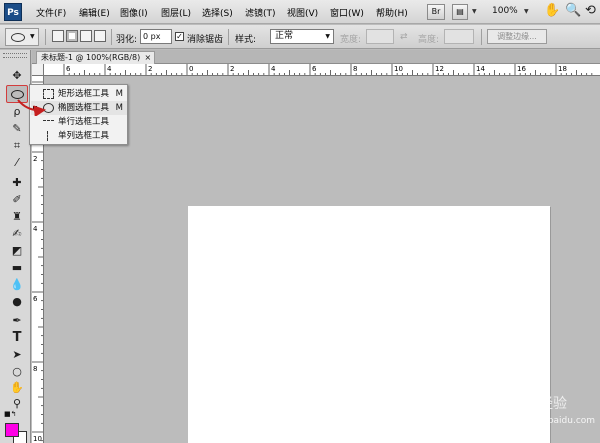  Describe the element at coordinates (84, 136) in the screenshot. I see `flyout-item-label: 单列选框工具` at that location.